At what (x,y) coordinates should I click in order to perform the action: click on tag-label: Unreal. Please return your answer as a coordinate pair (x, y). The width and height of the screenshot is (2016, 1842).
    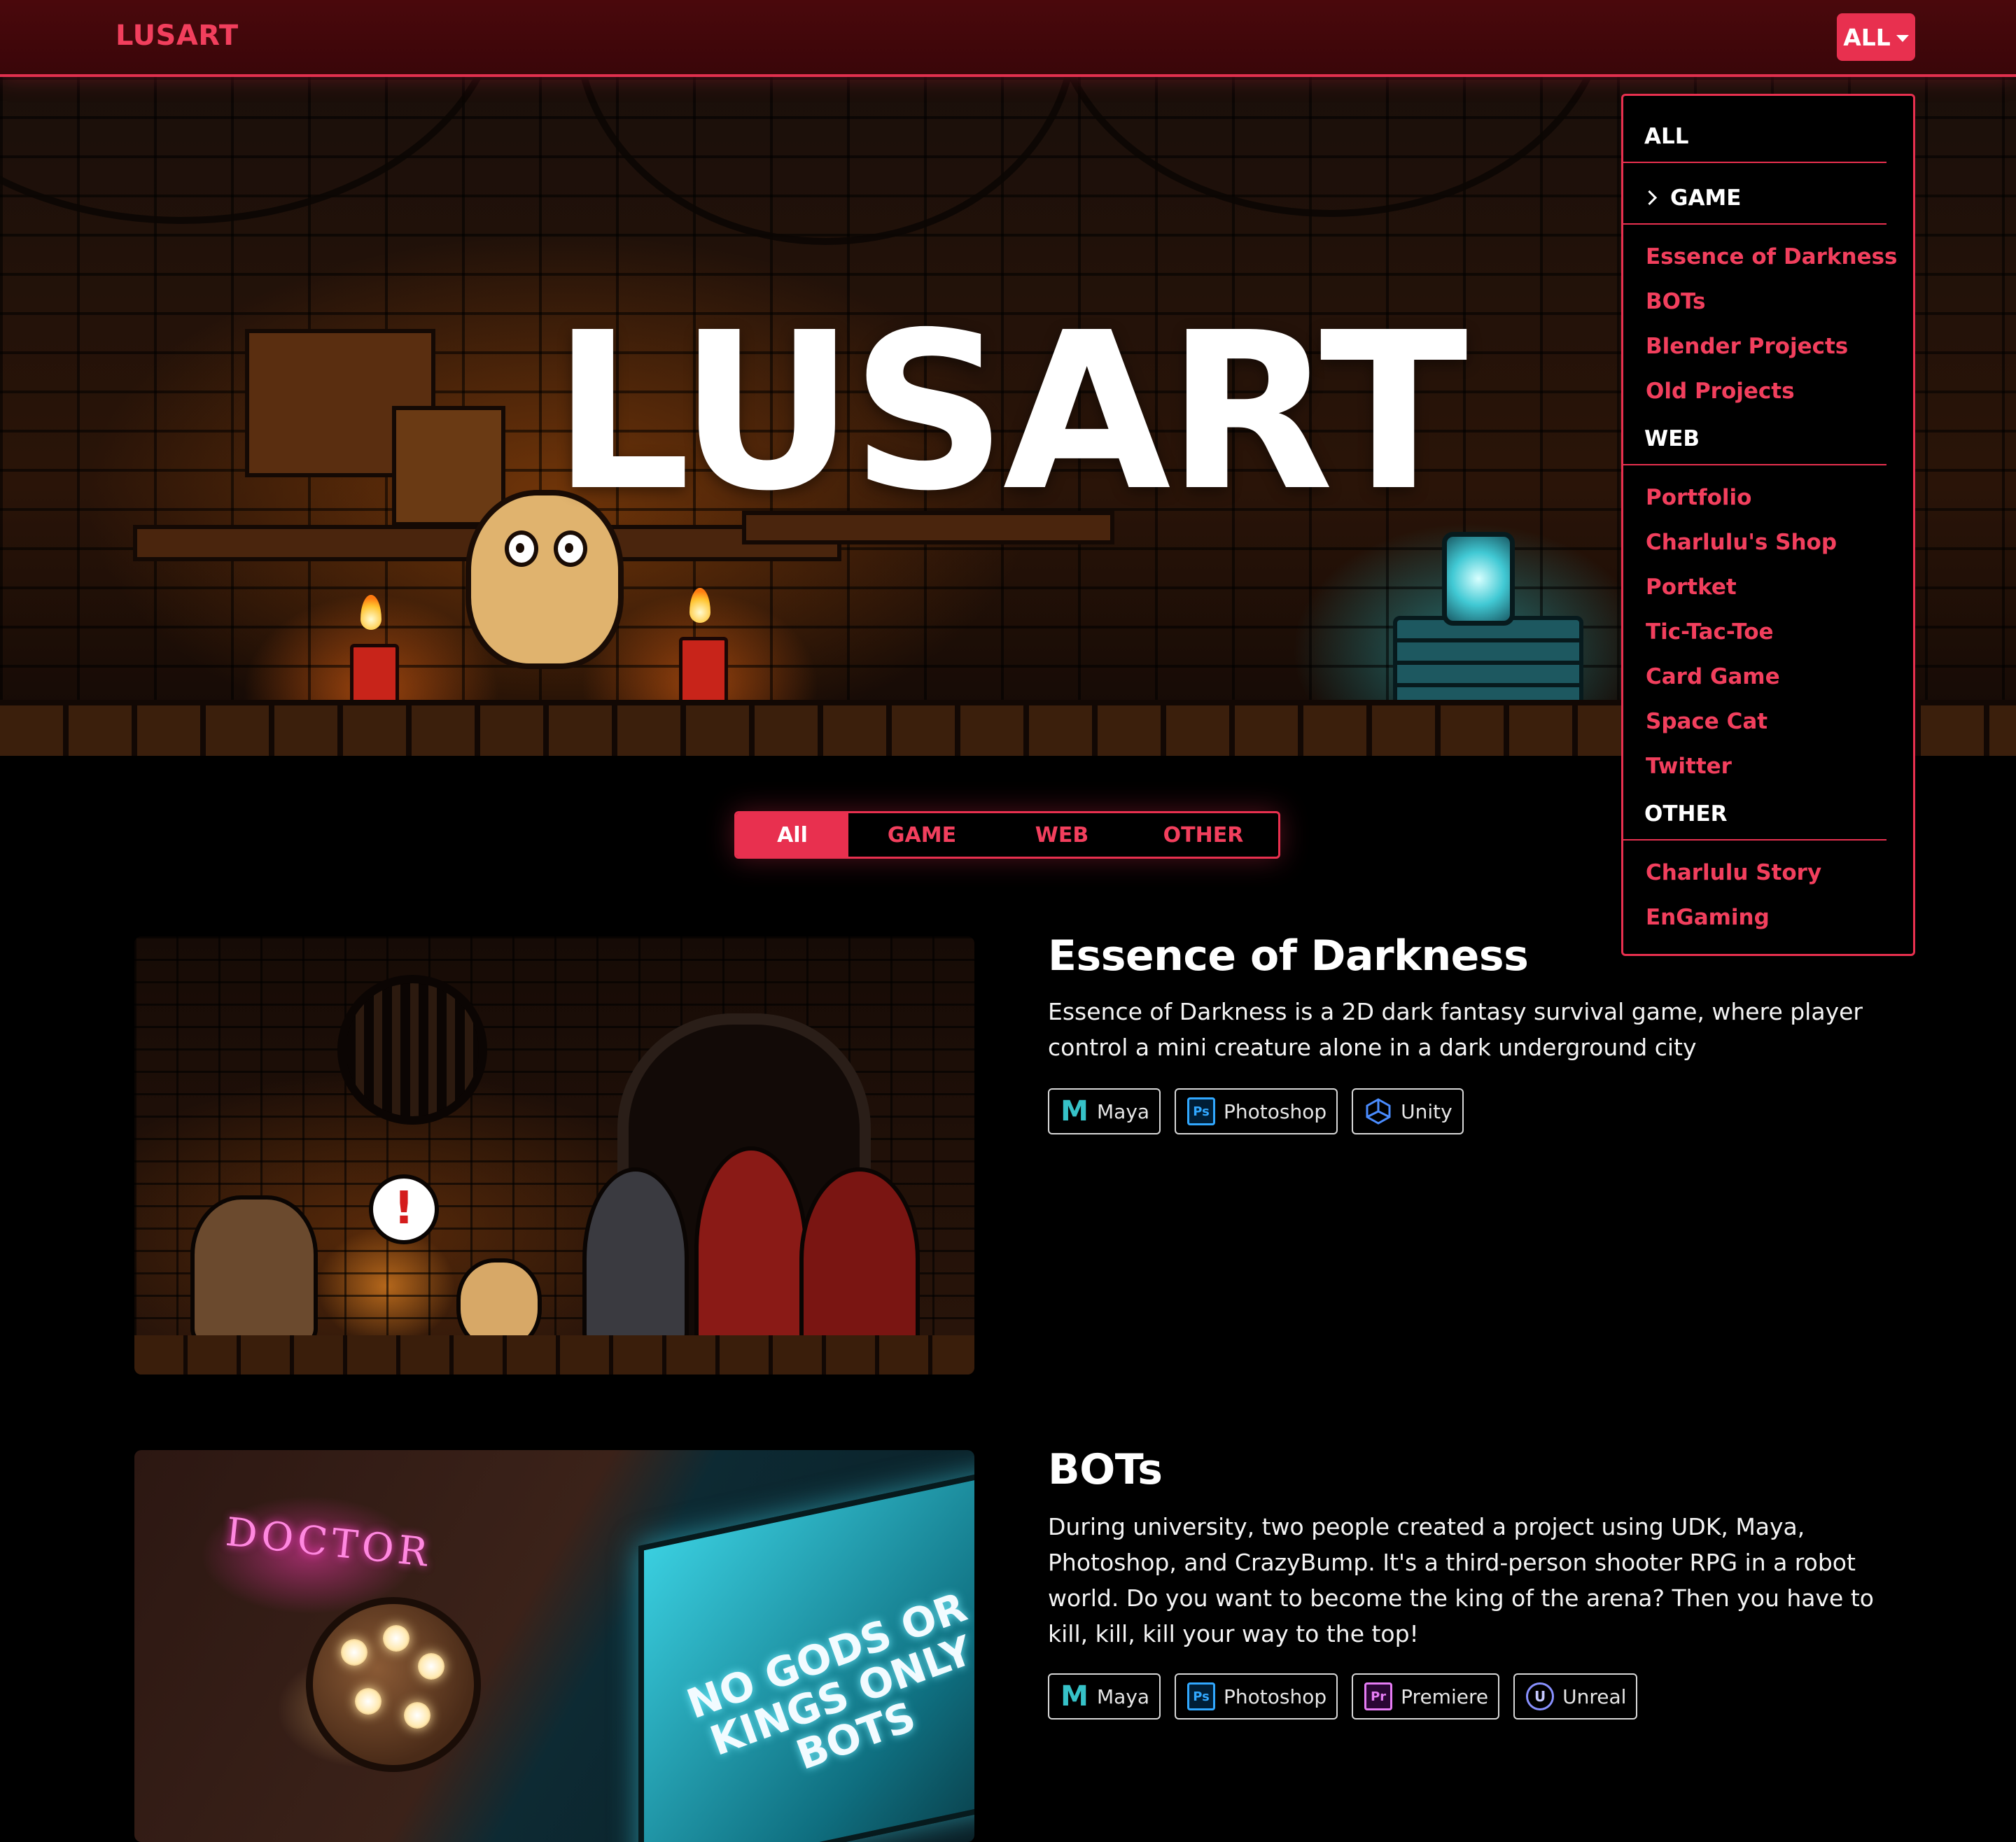
    Looking at the image, I should click on (1594, 1696).